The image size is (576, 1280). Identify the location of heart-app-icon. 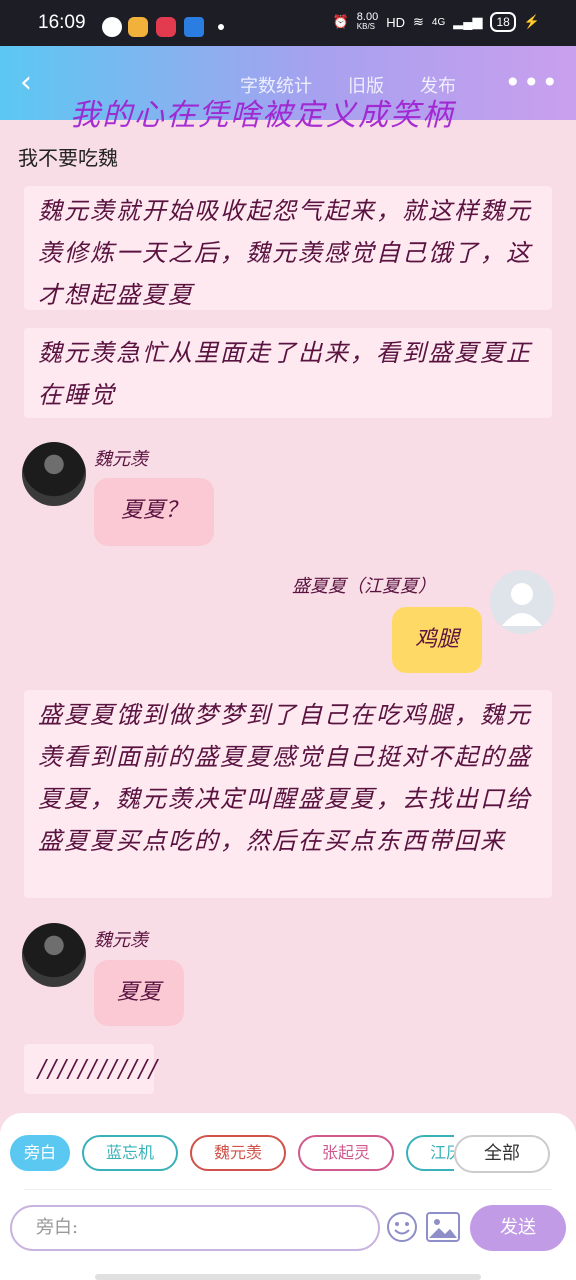
(166, 27).